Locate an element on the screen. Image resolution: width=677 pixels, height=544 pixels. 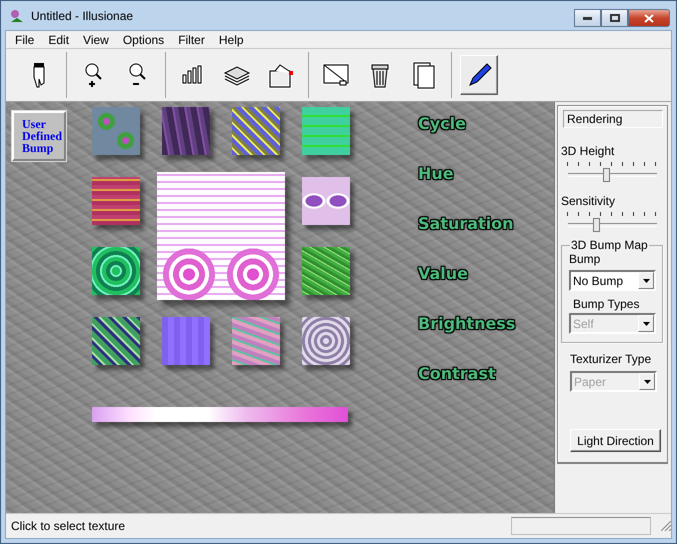
close-button is located at coordinates (649, 18).